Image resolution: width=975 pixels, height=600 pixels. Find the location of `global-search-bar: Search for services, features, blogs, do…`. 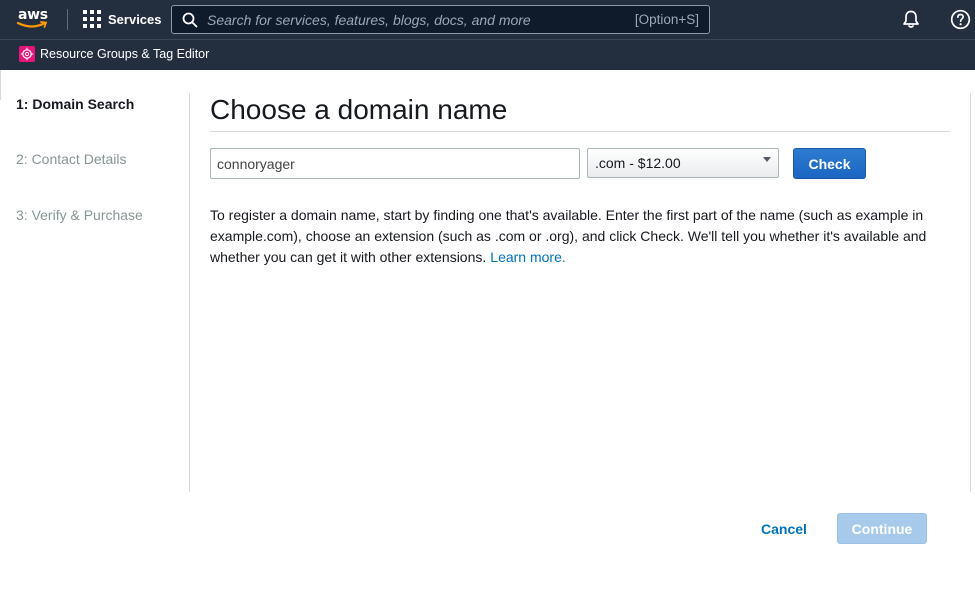

global-search-bar: Search for services, features, blogs, do… is located at coordinates (440, 19).